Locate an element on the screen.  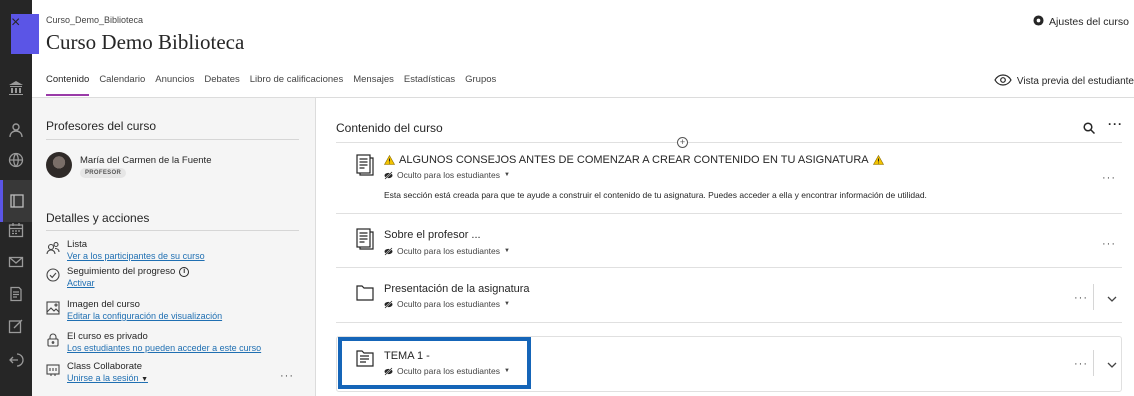
collaborate-more-button: ··· is located at coordinates (287, 376).